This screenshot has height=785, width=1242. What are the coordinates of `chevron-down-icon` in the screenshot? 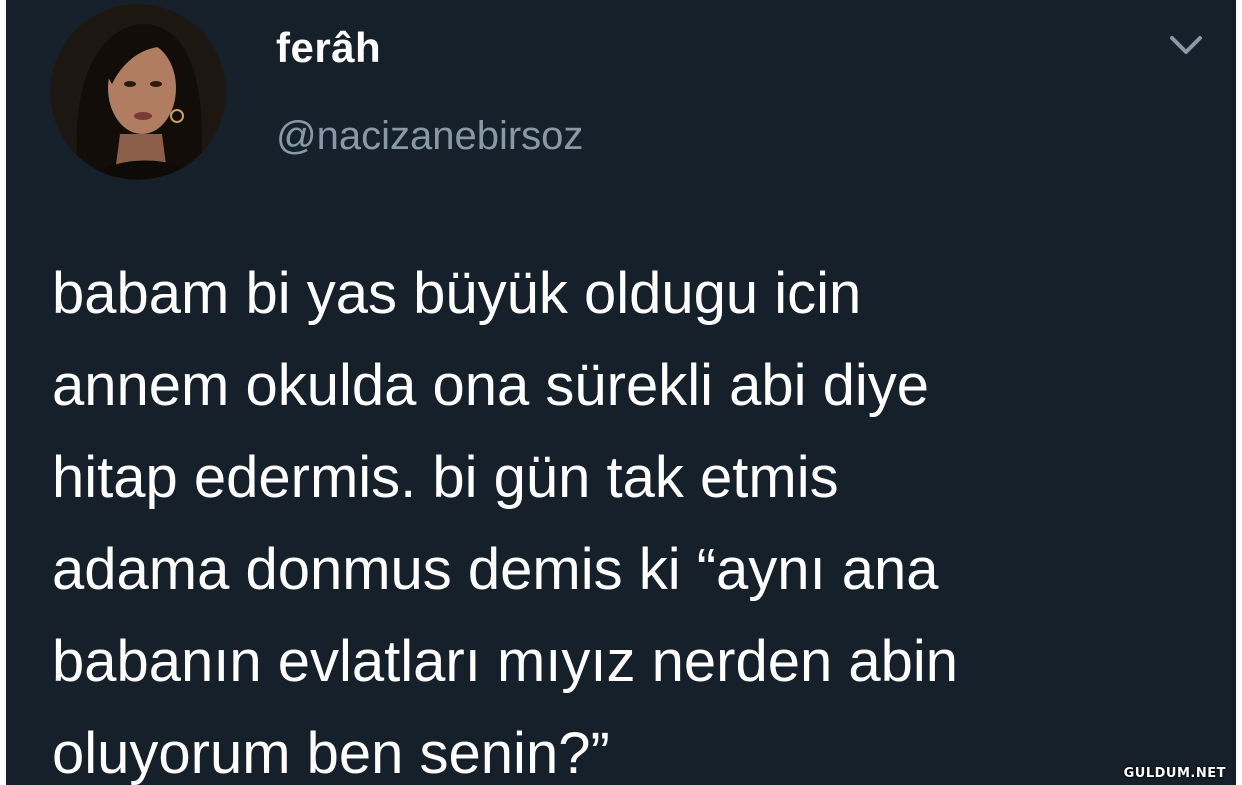 It's located at (1186, 45).